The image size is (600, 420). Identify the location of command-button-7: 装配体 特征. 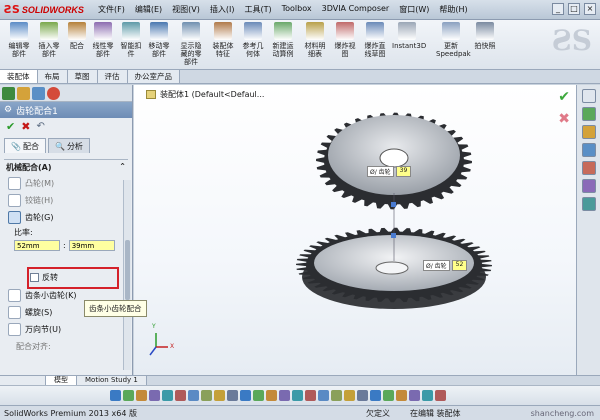
(223, 40).